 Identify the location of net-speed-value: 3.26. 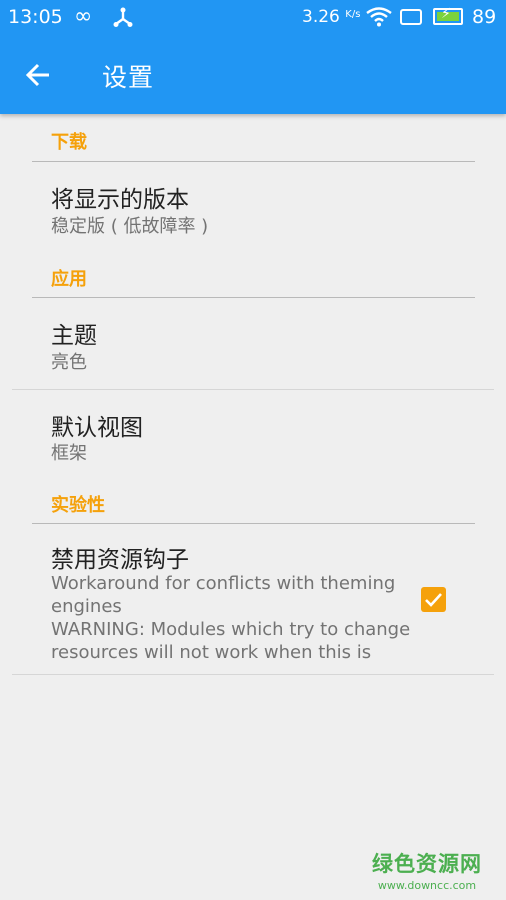
(321, 17).